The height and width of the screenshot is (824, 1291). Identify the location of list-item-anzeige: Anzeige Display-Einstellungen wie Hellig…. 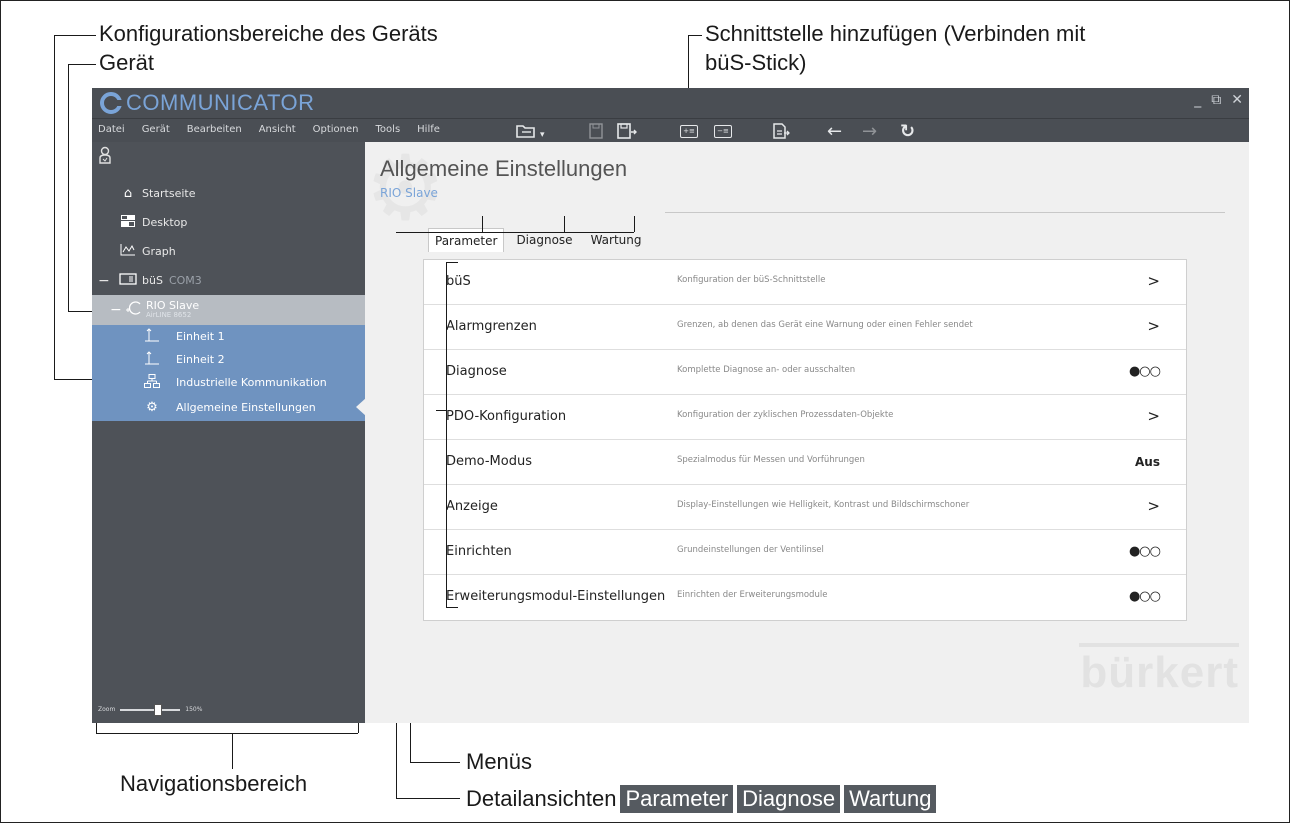
(805, 507).